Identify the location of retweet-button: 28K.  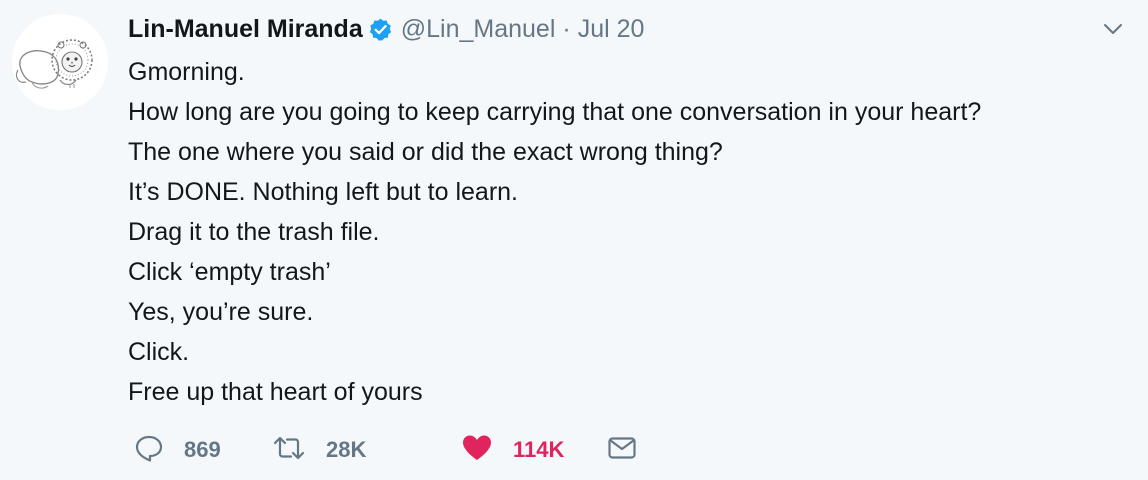
(366, 450).